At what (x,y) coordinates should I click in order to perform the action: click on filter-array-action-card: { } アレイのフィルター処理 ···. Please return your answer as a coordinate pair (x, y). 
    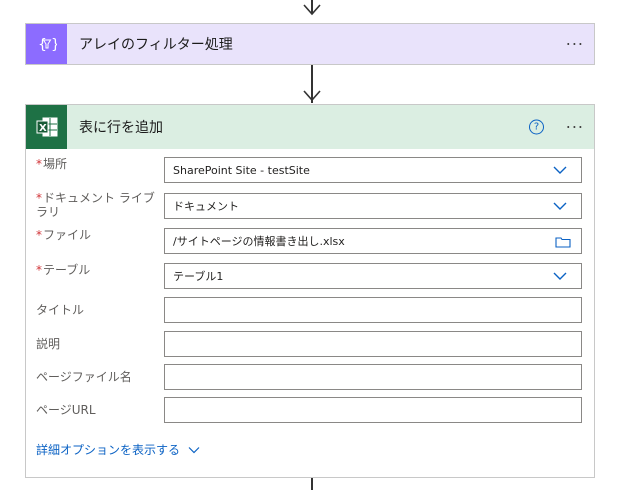
    Looking at the image, I should click on (310, 44).